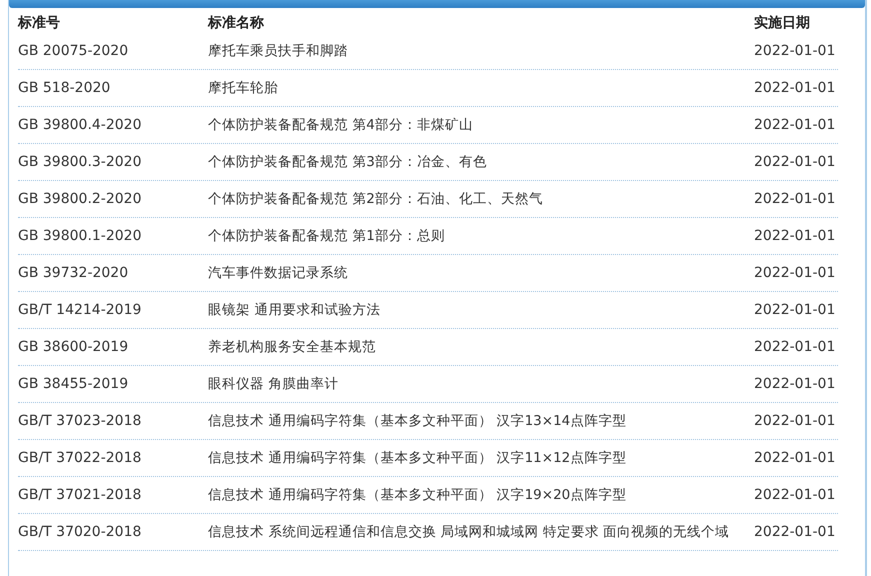 The width and height of the screenshot is (871, 576). What do you see at coordinates (80, 162) in the screenshot?
I see `table-cell-text: GB 39800.3-2020` at bounding box center [80, 162].